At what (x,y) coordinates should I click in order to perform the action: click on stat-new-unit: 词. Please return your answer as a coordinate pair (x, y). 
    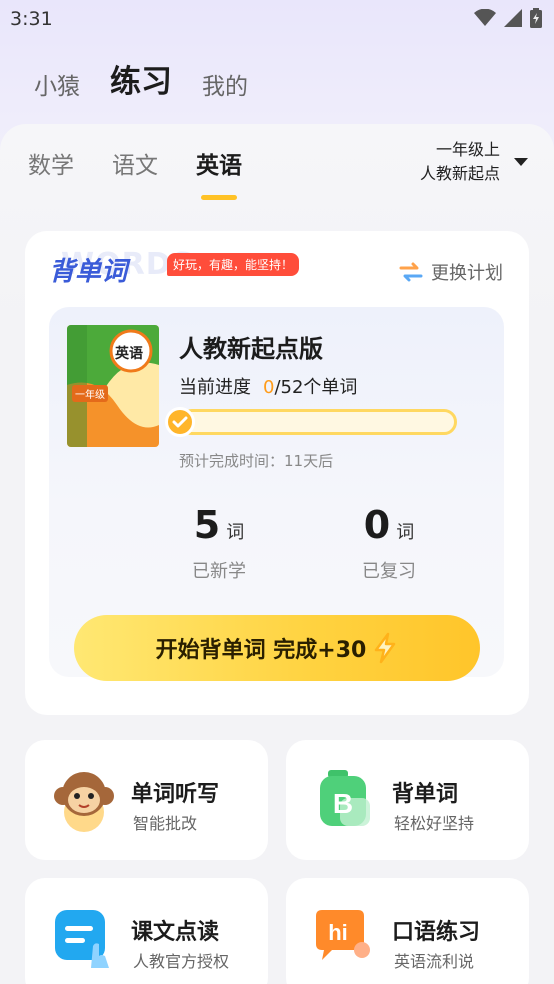
    Looking at the image, I should click on (235, 532).